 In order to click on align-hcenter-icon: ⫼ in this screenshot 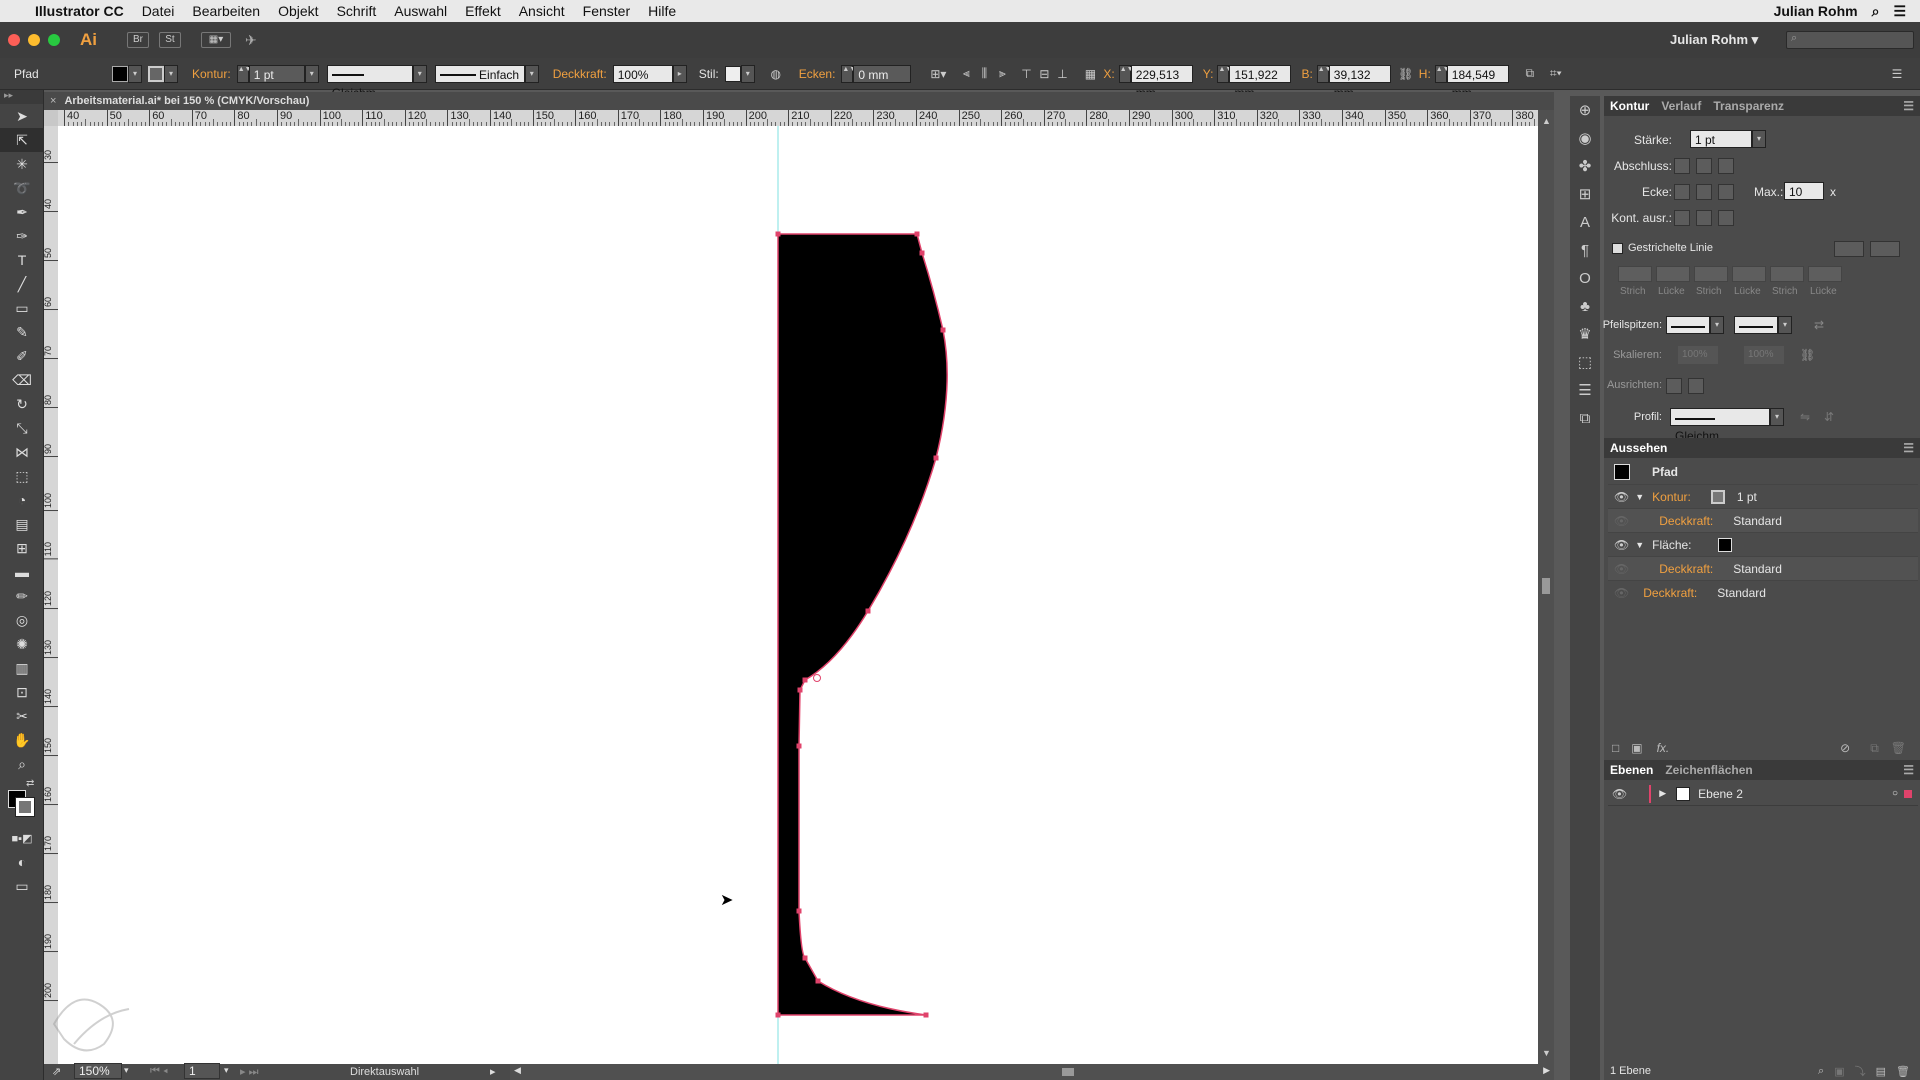, I will do `click(984, 74)`.